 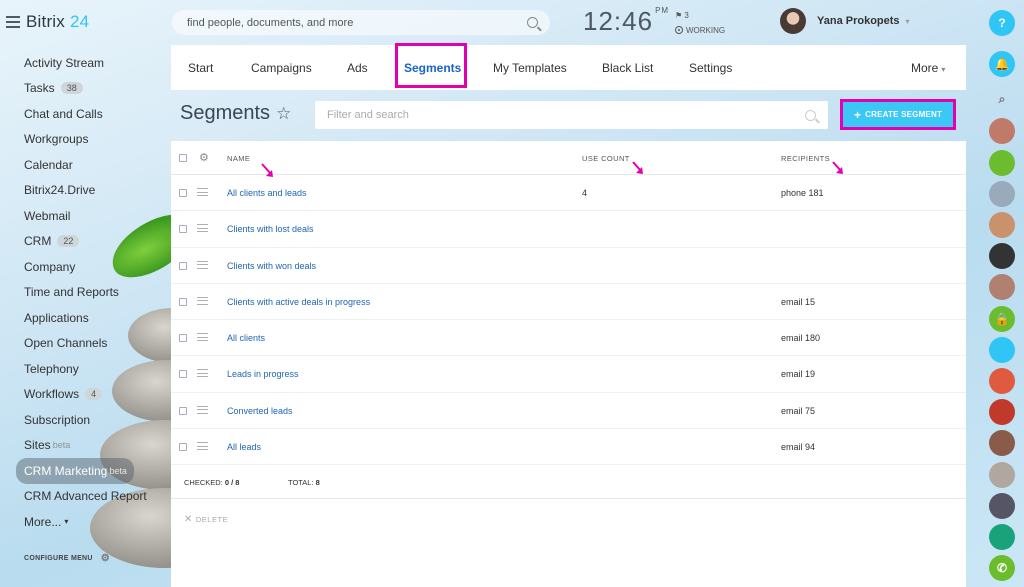 What do you see at coordinates (357, 68) in the screenshot?
I see `tab-ads: Ads` at bounding box center [357, 68].